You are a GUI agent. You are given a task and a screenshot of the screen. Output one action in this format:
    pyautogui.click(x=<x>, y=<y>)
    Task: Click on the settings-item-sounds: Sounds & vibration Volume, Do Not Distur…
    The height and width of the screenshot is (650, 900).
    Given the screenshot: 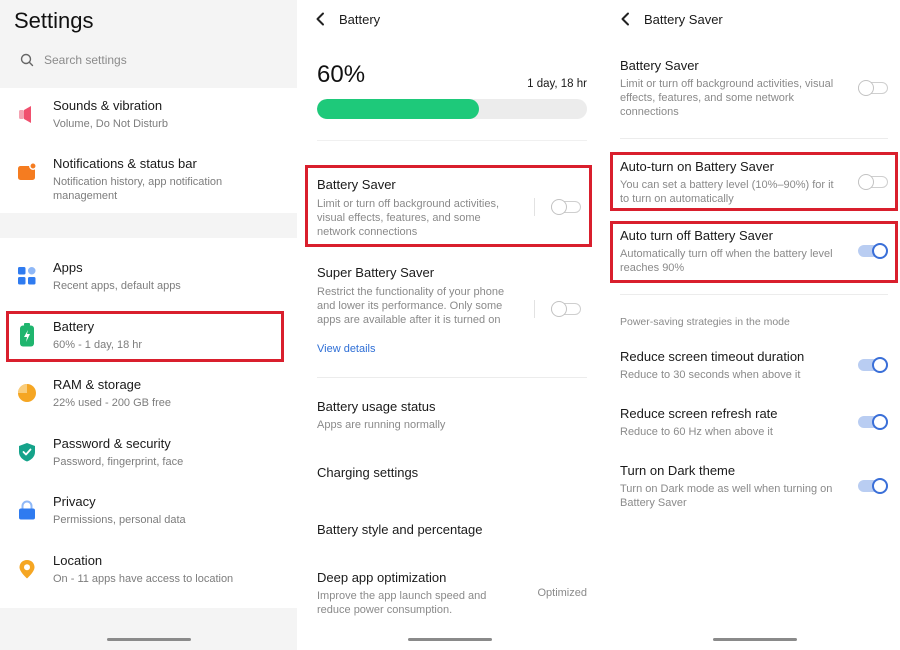 What is the action you would take?
    pyautogui.click(x=148, y=123)
    